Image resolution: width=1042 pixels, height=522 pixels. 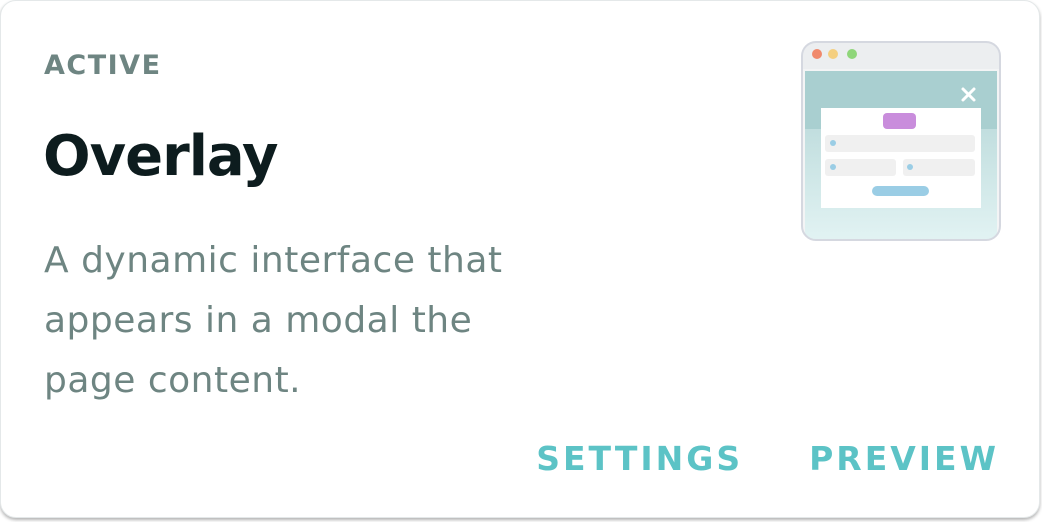 I want to click on window-close-dot-icon, so click(x=817, y=54).